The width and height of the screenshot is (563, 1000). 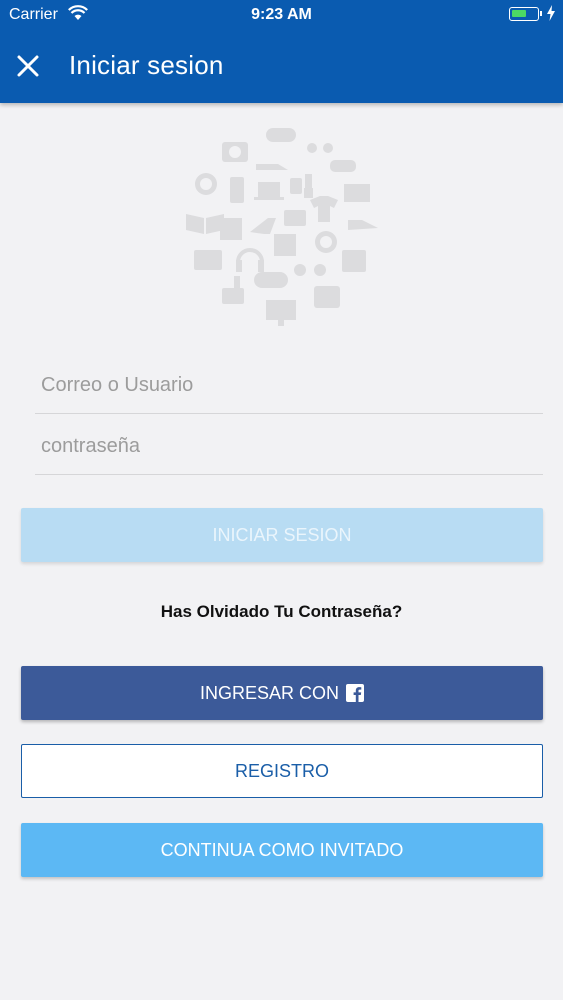 I want to click on password-field, so click(x=289, y=446).